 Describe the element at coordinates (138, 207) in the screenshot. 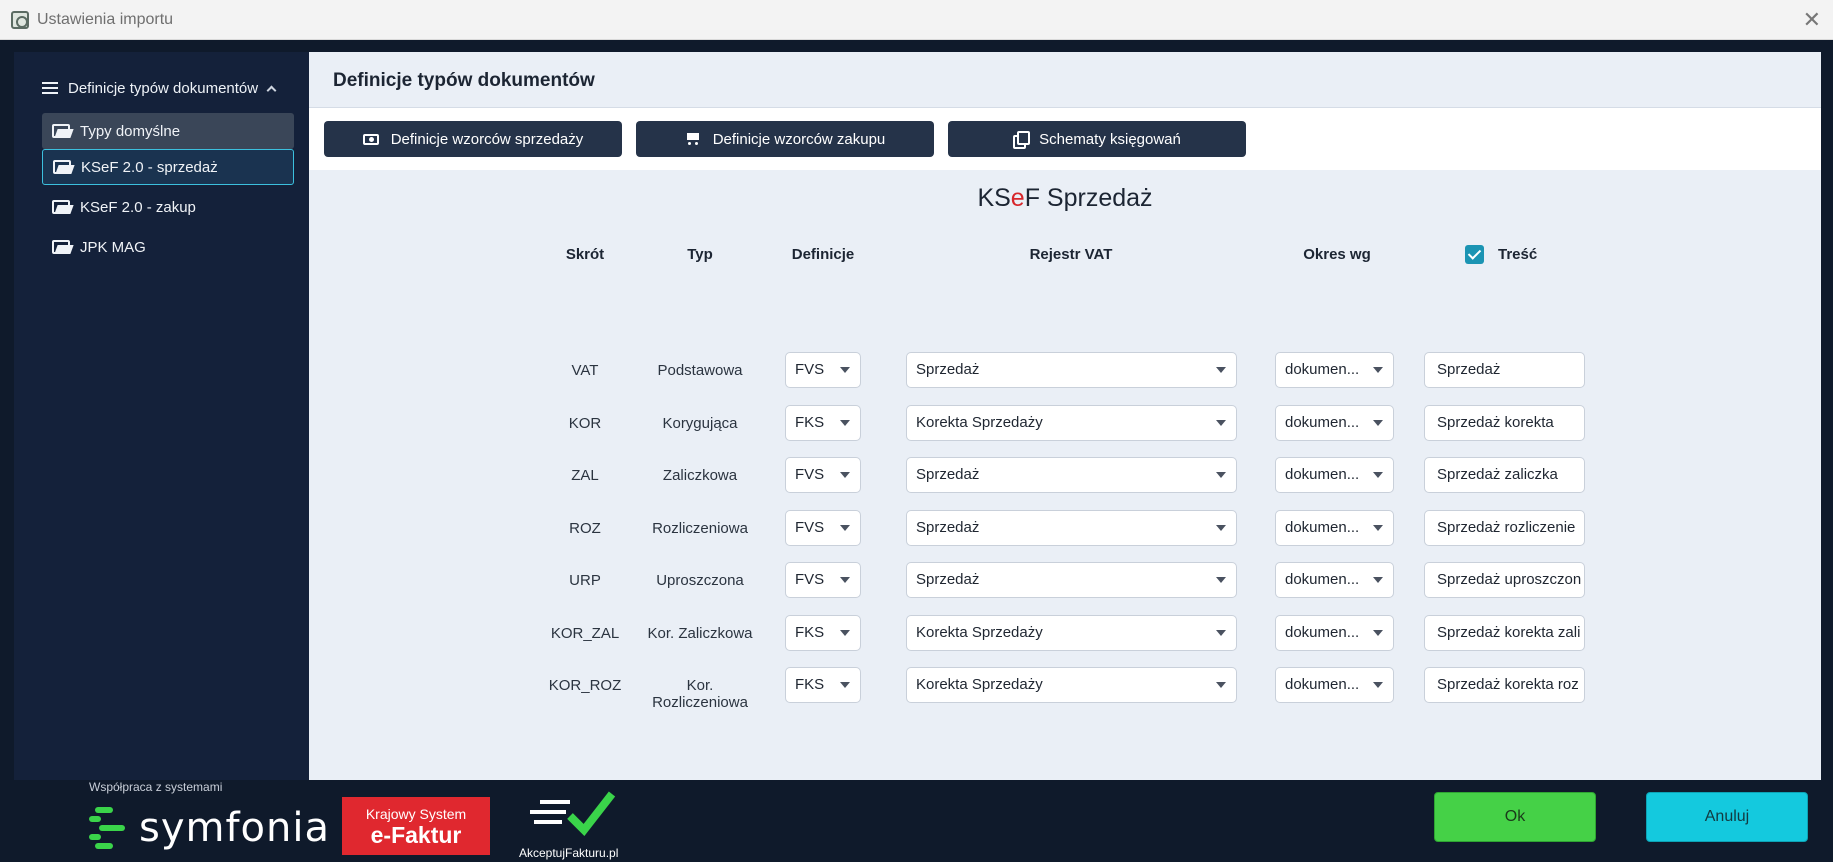

I see `sidebar-item-label: KSeF 2.0 - zakup` at that location.